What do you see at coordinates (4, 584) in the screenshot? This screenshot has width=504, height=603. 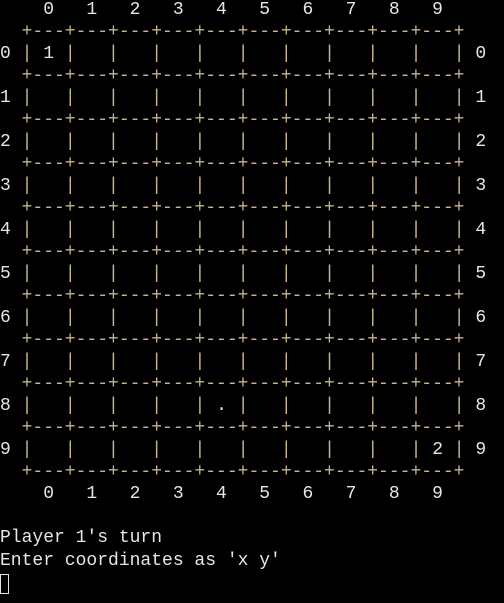 I see `text-cursor` at bounding box center [4, 584].